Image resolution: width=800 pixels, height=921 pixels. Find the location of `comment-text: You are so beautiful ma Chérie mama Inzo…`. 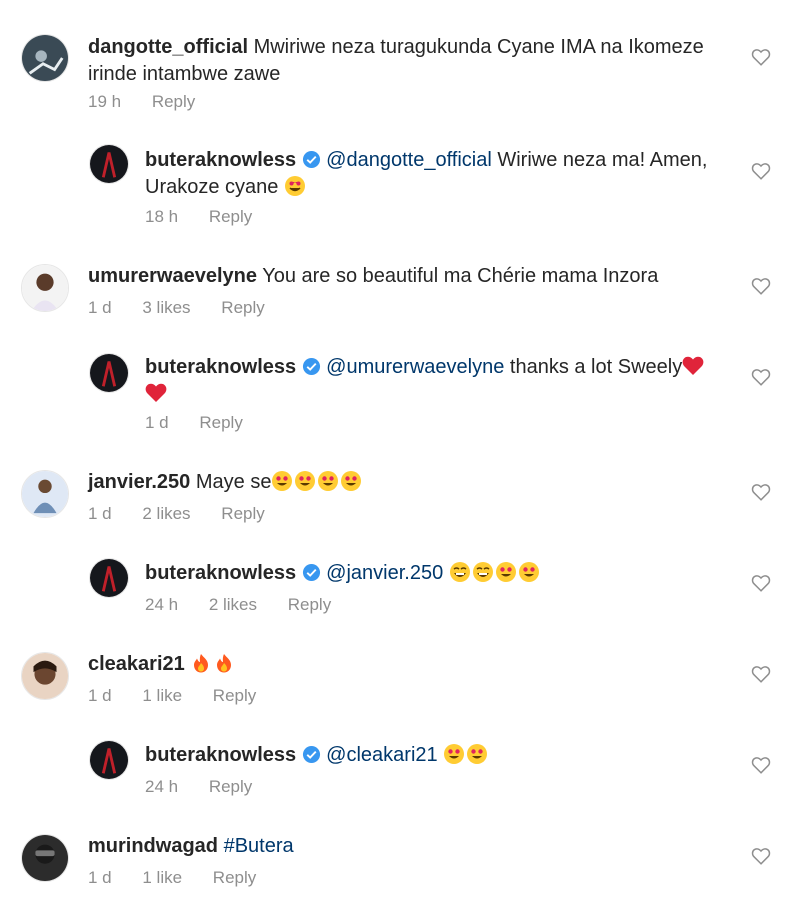

comment-text: You are so beautiful ma Chérie mama Inzo… is located at coordinates (460, 276).